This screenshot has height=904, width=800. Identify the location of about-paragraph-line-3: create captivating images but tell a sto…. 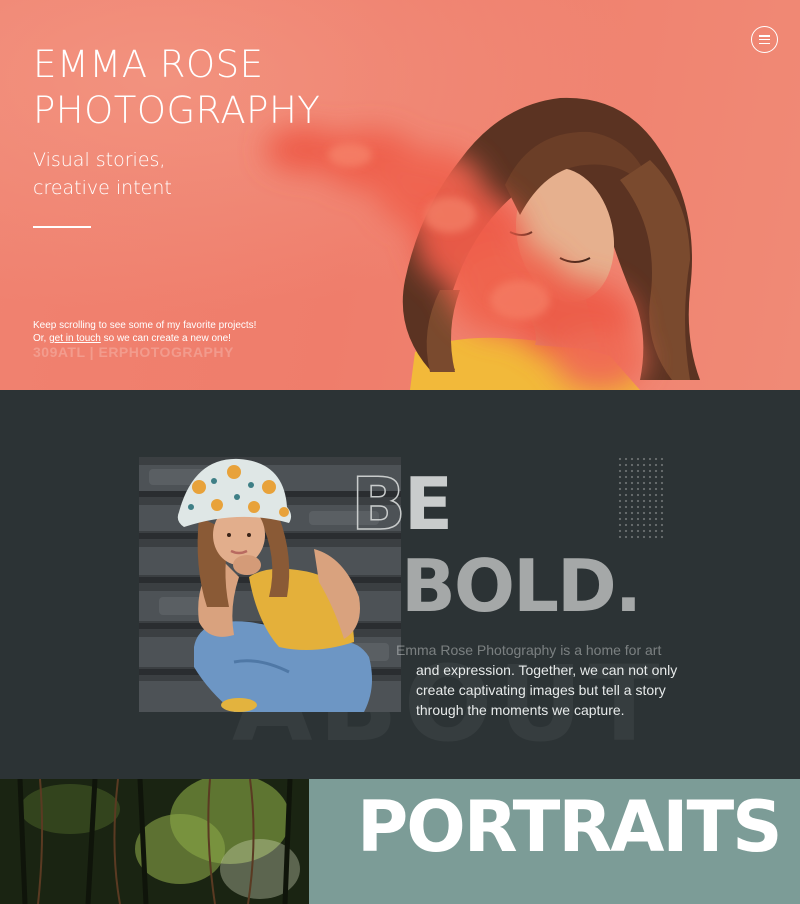
(541, 690).